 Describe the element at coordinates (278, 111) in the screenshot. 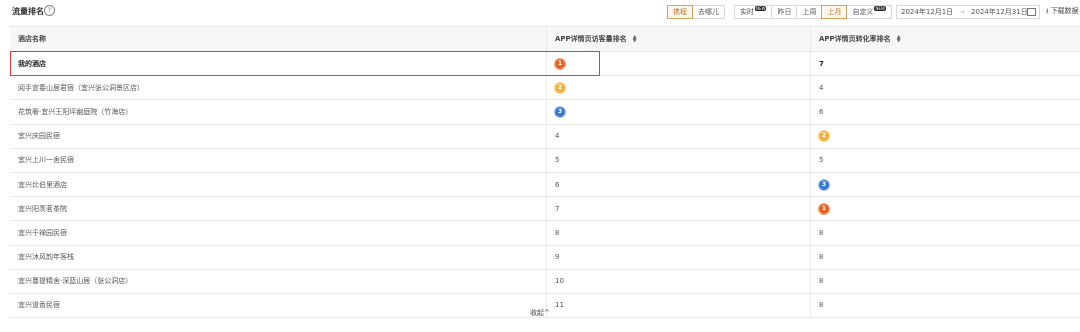

I see `hotel-name-cell: 花筑奢·宜兴王阳坪幽庭院（竹海店）` at that location.